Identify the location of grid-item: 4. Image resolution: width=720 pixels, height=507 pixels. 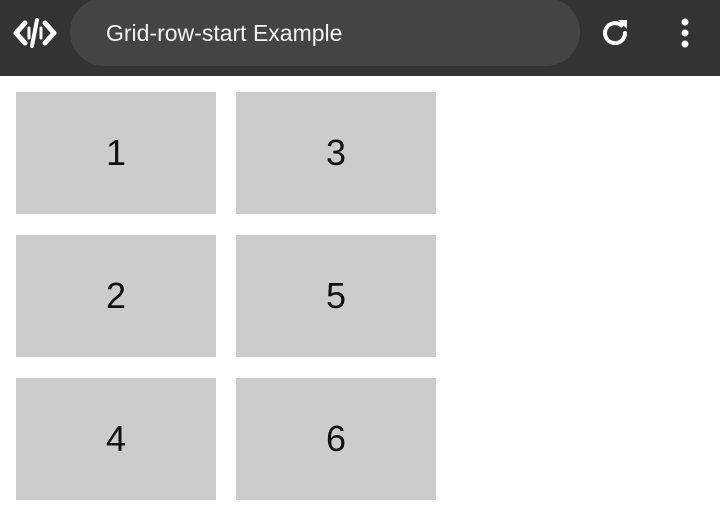
(116, 439).